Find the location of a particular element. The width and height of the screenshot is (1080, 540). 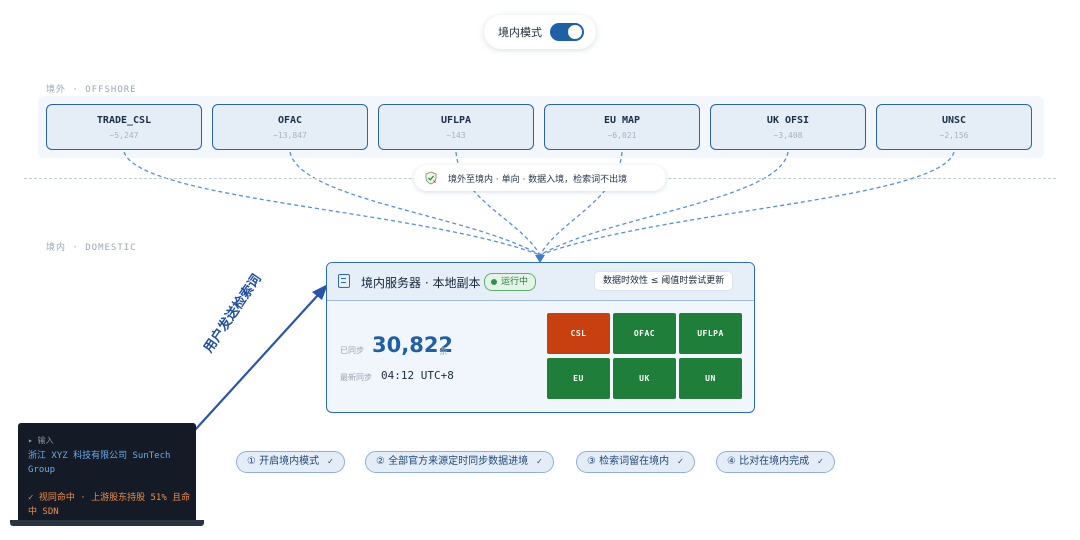

list-tile: UN is located at coordinates (710, 378).